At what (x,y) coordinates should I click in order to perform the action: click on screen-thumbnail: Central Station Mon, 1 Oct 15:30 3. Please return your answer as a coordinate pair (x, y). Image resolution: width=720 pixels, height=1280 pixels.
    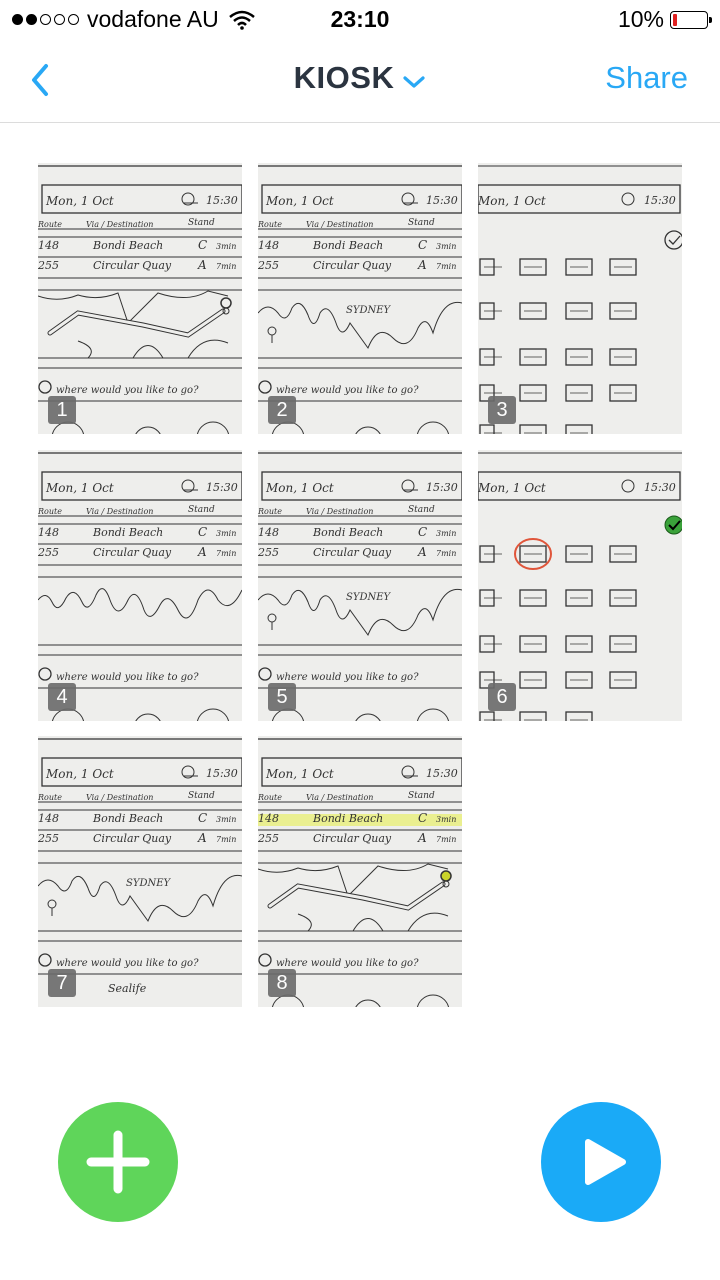
    Looking at the image, I should click on (580, 298).